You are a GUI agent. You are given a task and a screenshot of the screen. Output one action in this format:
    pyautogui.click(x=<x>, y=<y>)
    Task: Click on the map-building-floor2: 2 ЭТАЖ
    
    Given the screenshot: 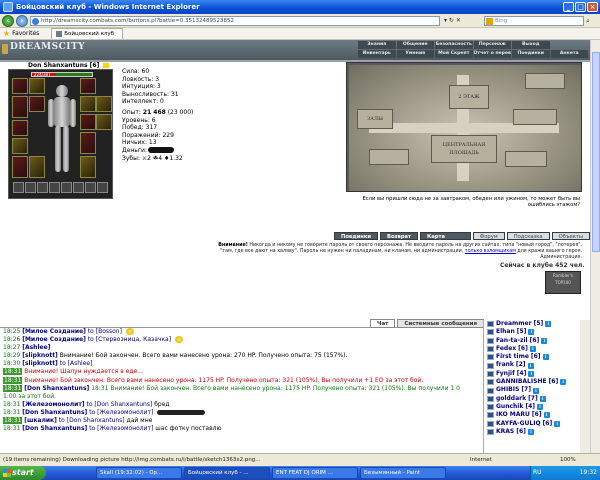 What is the action you would take?
    pyautogui.click(x=469, y=97)
    